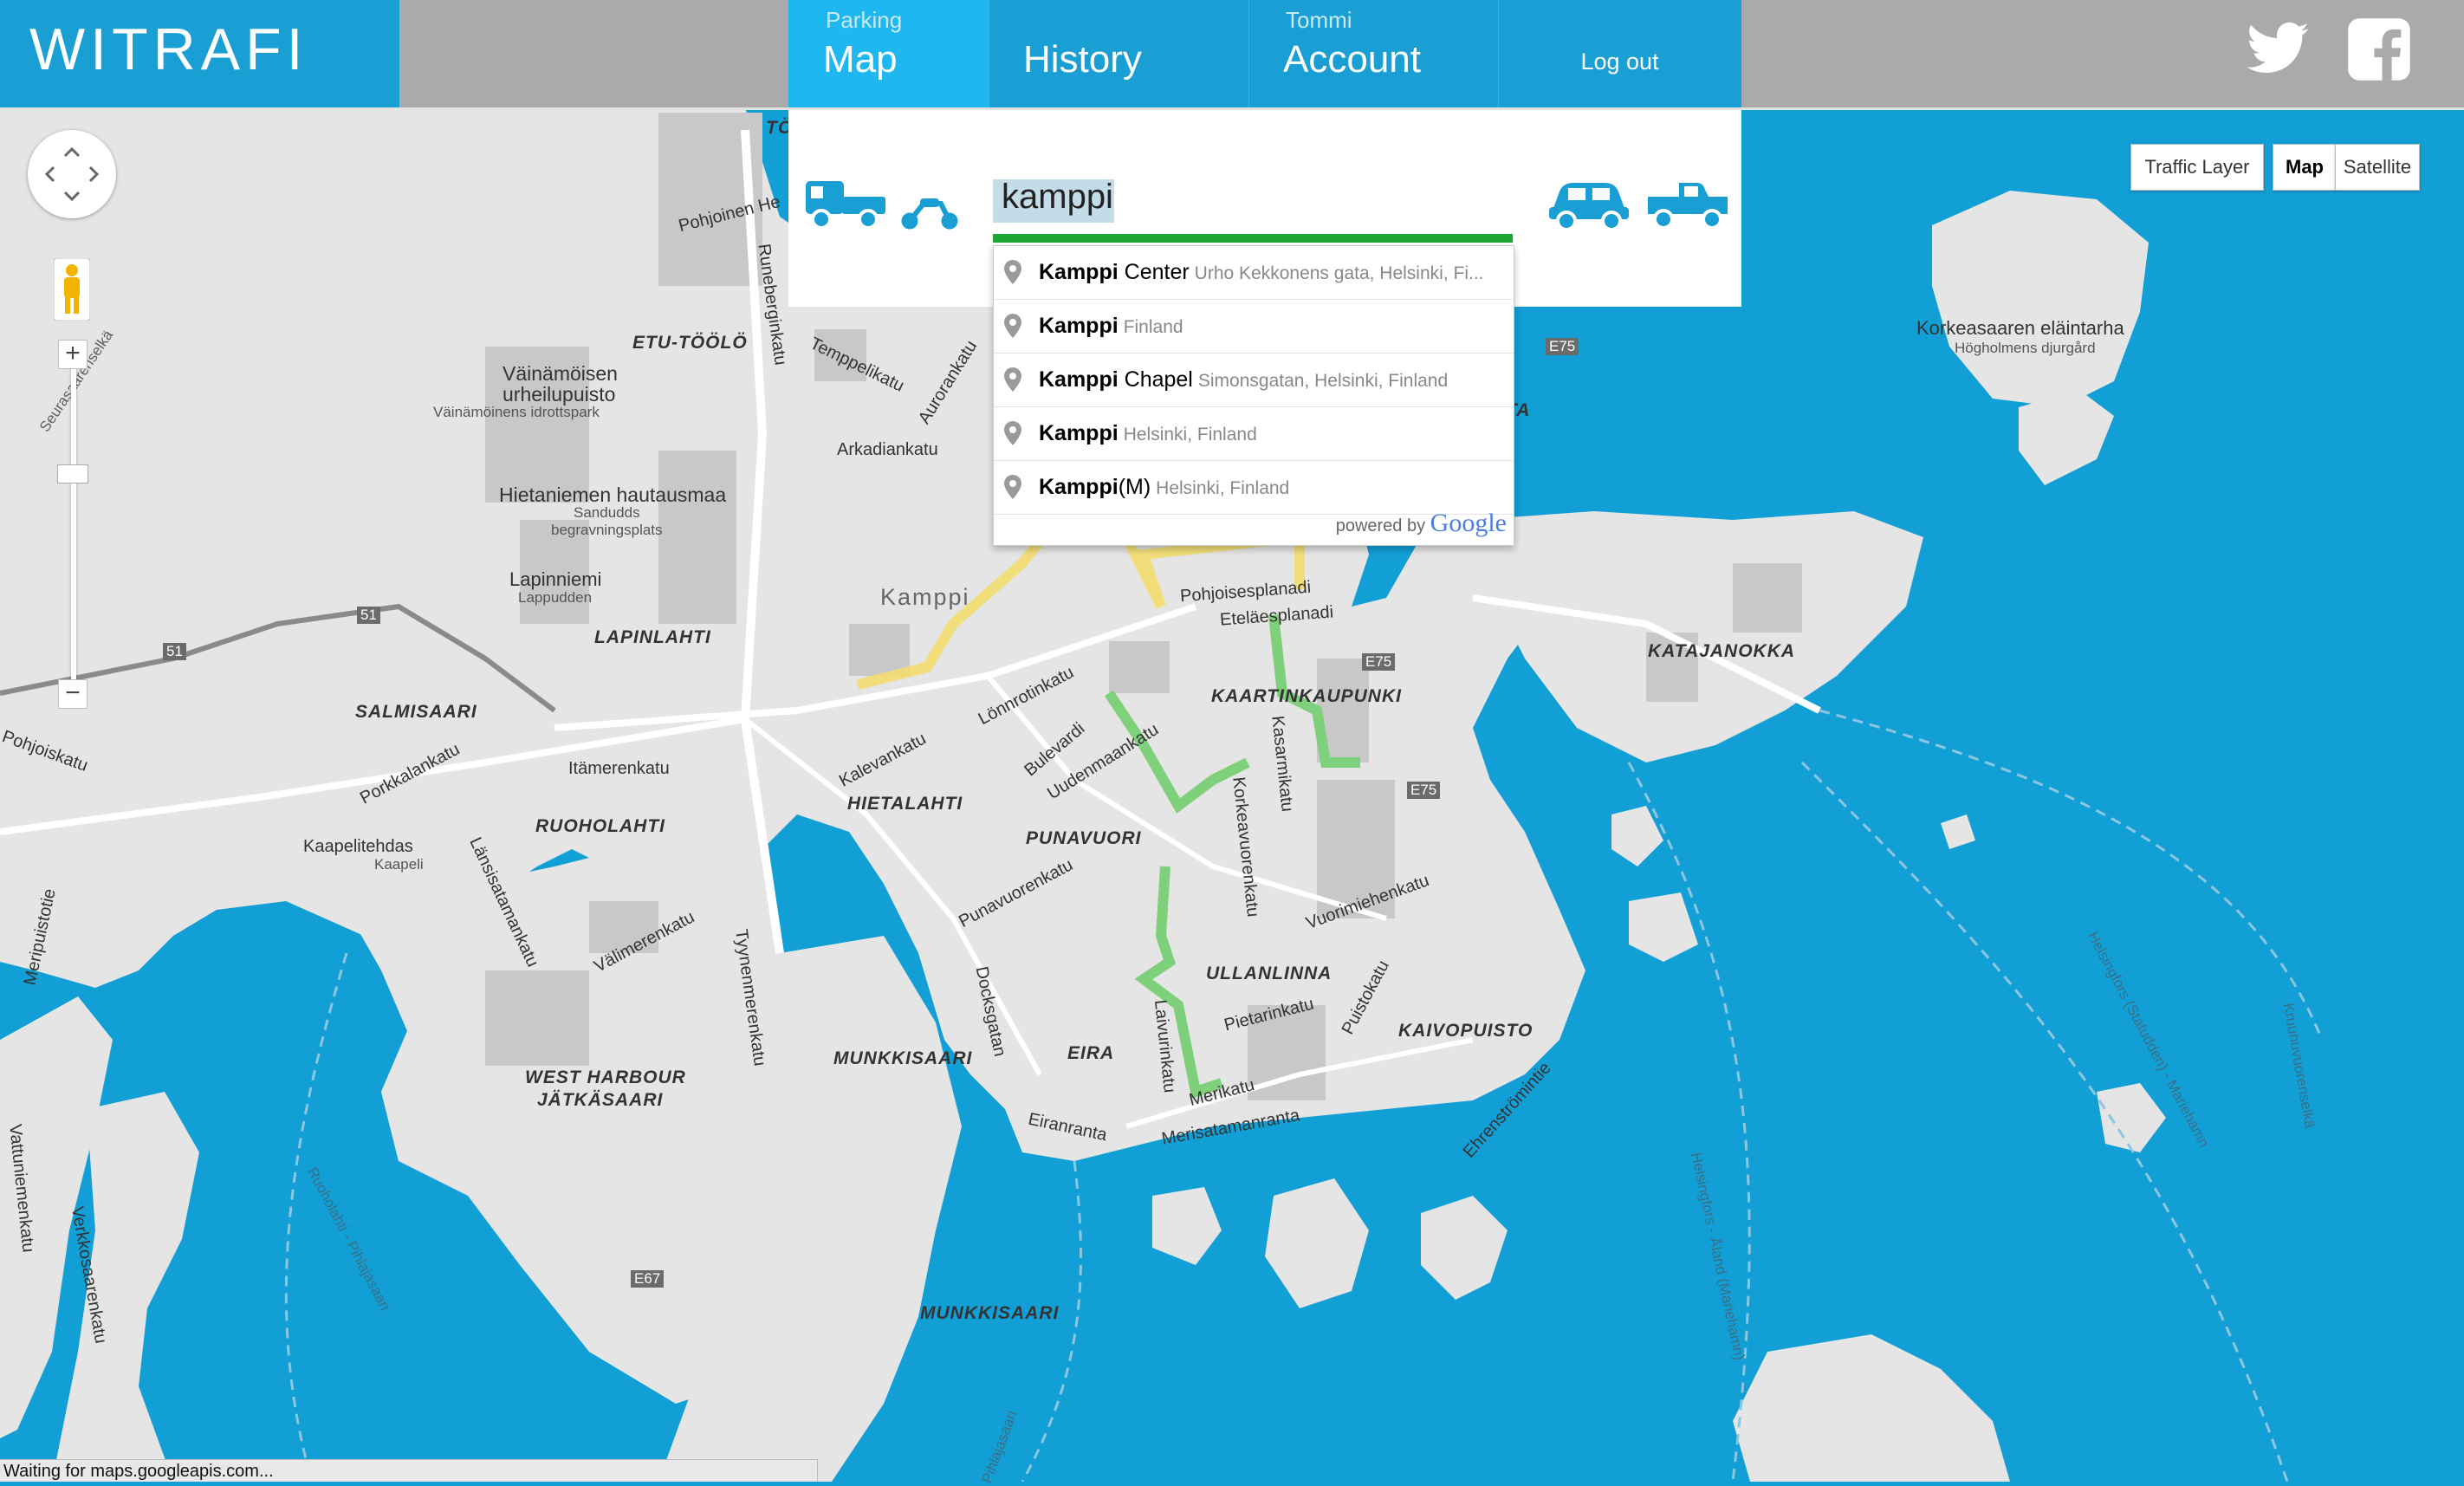 This screenshot has width=2464, height=1486. I want to click on map-label: Högholmens djurgård, so click(2026, 348).